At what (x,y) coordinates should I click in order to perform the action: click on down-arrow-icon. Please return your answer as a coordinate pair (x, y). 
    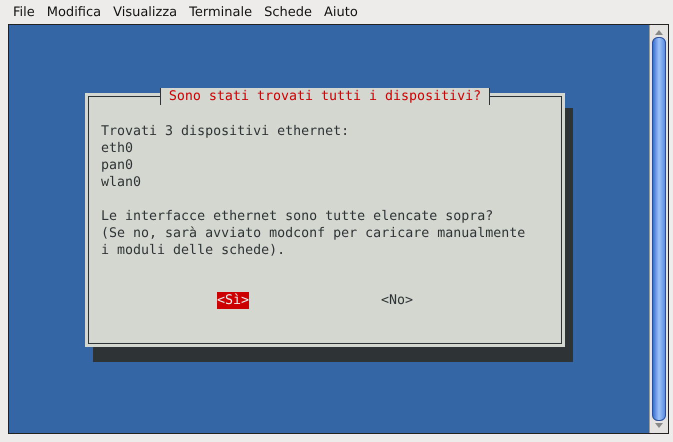
    Looking at the image, I should click on (659, 426).